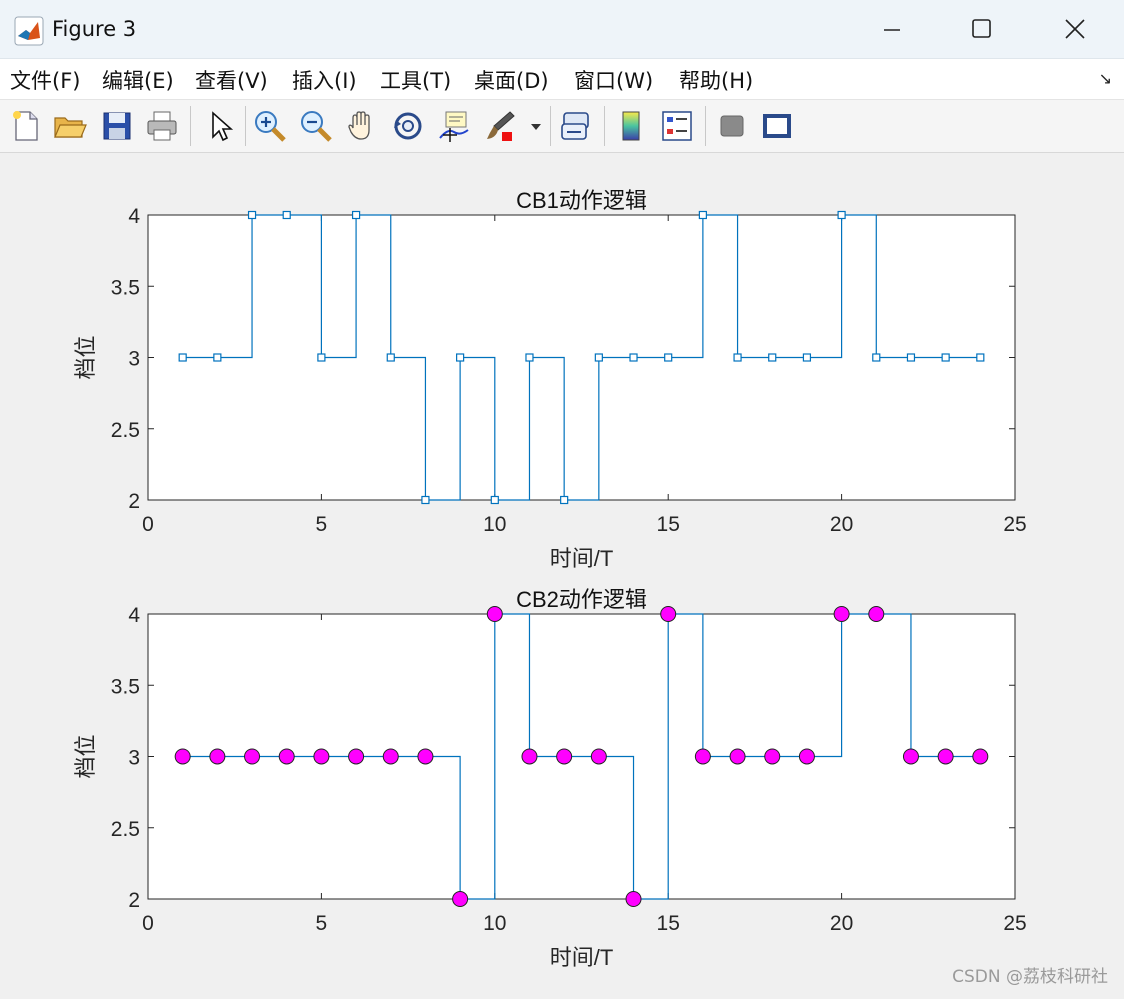  Describe the element at coordinates (1105, 78) in the screenshot. I see `undock-arrow-icon: ↘` at that location.